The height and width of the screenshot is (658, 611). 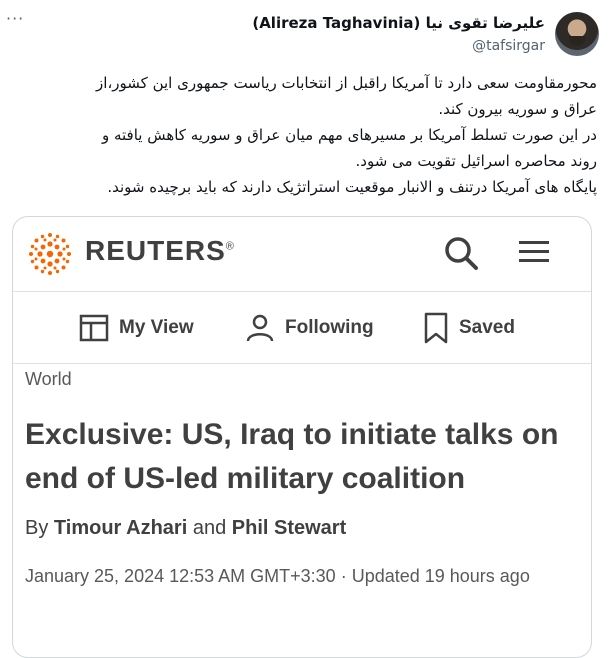 What do you see at coordinates (160, 250) in the screenshot?
I see `reuters-wordmark: REUTERS®` at bounding box center [160, 250].